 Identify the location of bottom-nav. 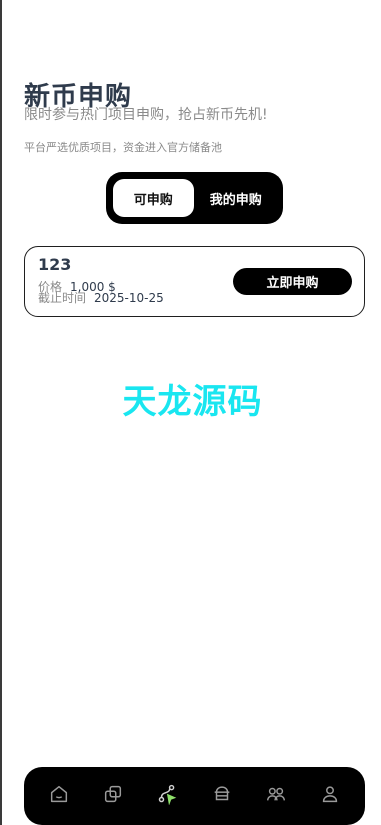
(194, 796).